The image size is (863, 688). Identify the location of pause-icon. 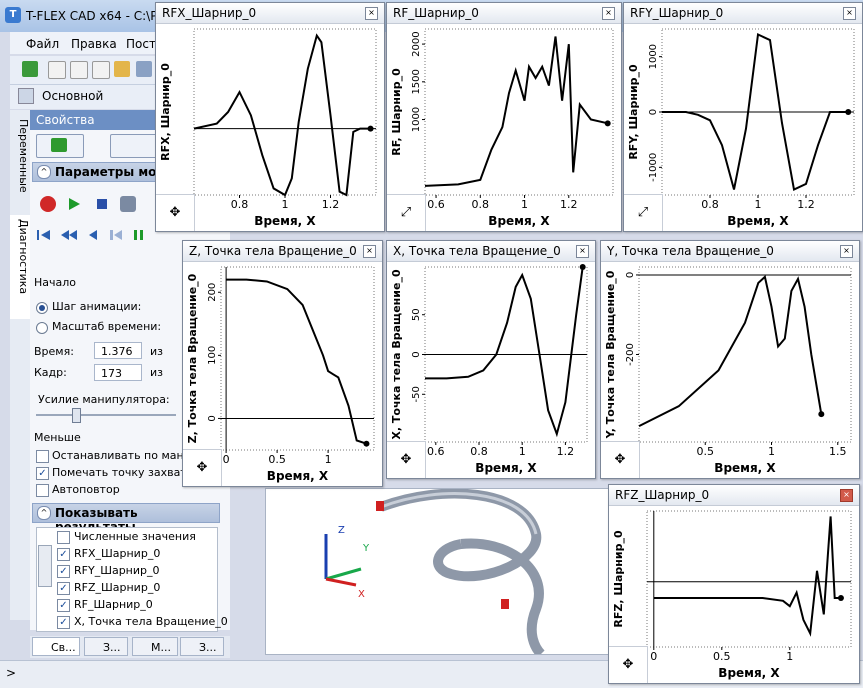
(139, 236).